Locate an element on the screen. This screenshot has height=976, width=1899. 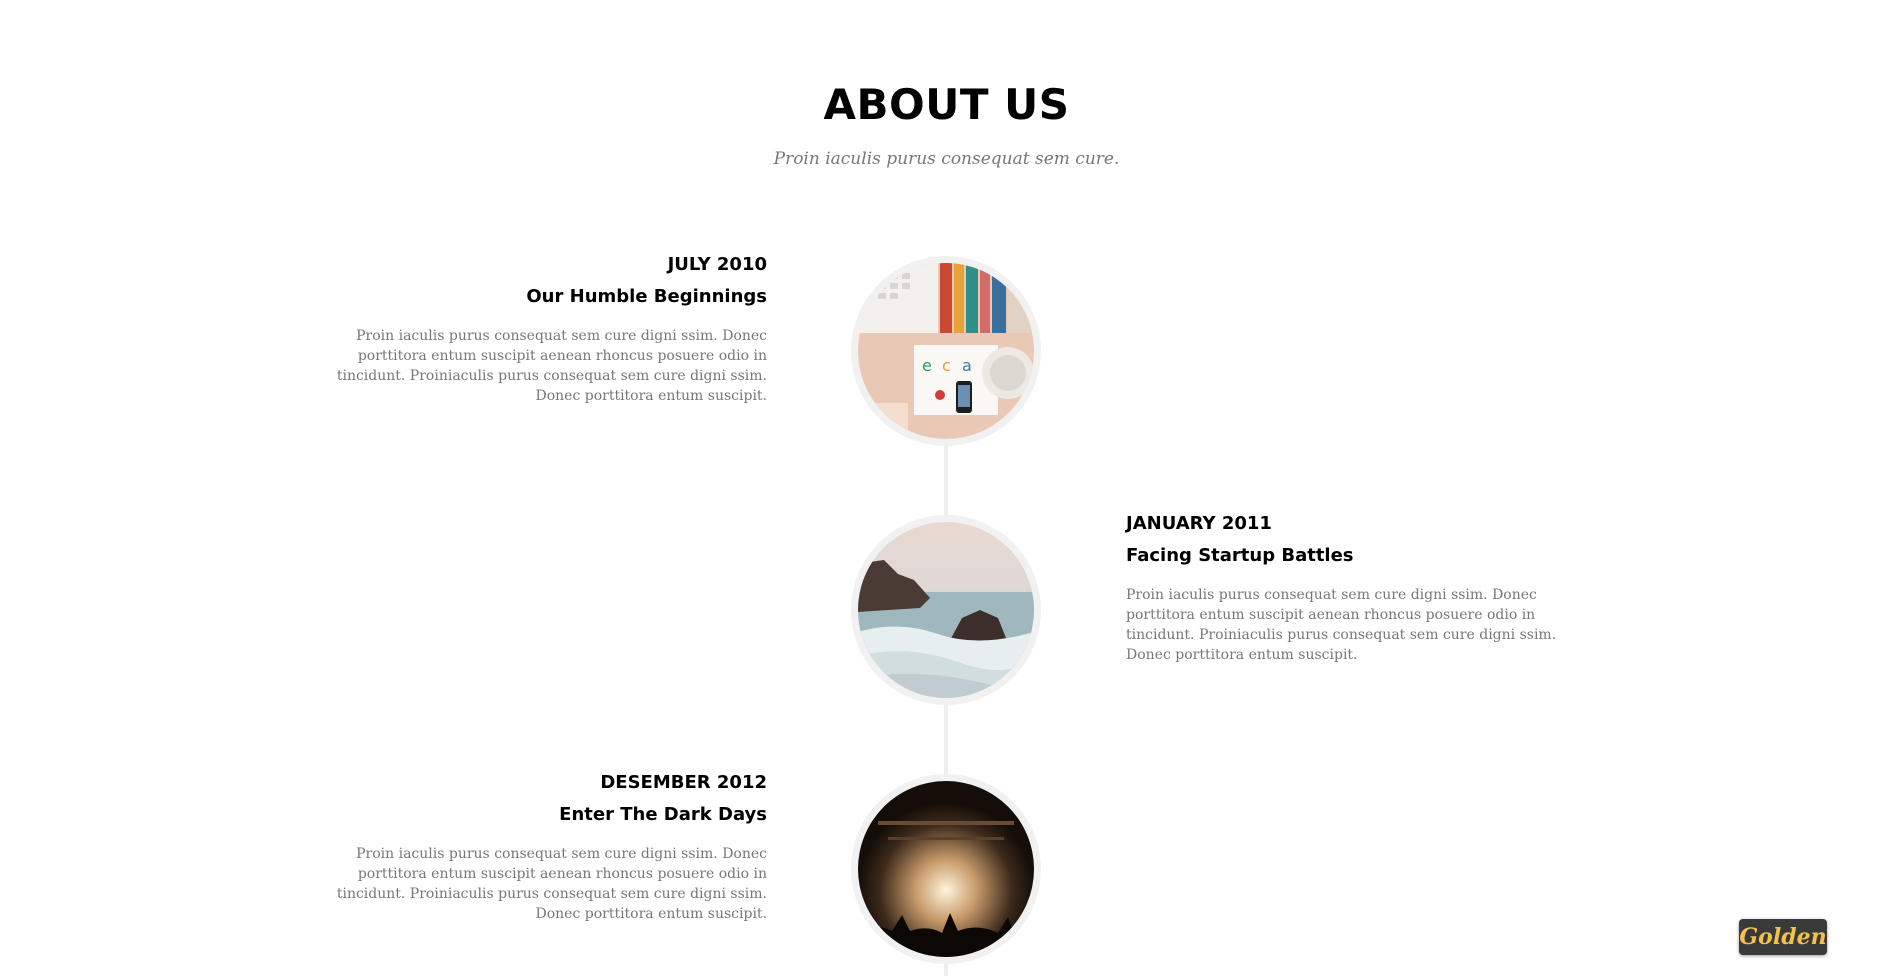
entry-heading: Facing Startup Battles is located at coordinates (1240, 555).